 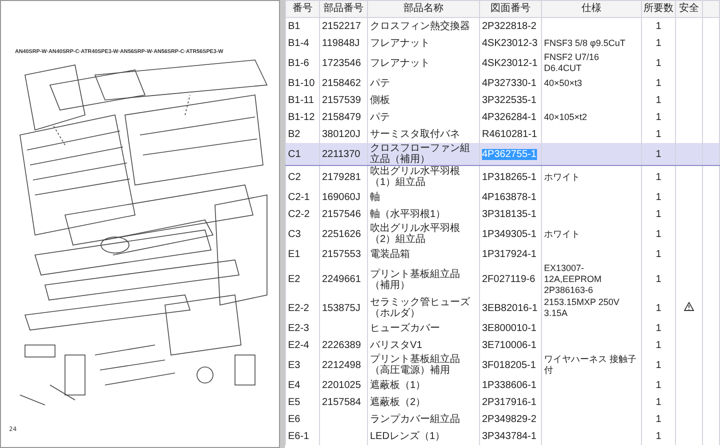 I want to click on column-header, so click(x=711, y=9).